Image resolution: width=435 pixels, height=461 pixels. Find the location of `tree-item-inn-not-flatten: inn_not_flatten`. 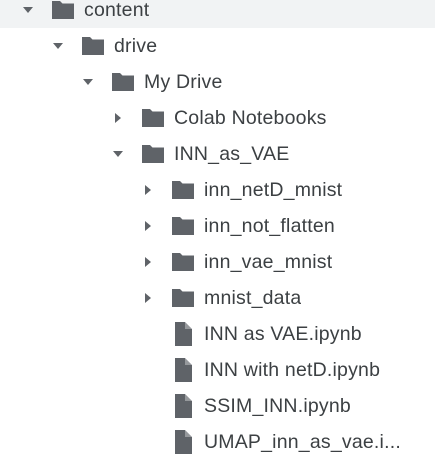

tree-item-inn-not-flatten: inn_not_flatten is located at coordinates (217, 226).